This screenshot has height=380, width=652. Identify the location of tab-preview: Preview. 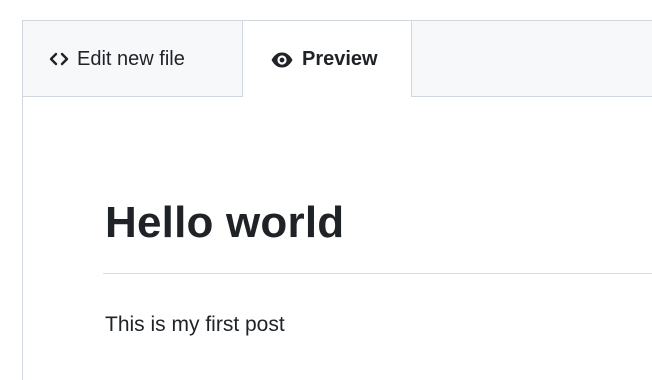
(327, 59).